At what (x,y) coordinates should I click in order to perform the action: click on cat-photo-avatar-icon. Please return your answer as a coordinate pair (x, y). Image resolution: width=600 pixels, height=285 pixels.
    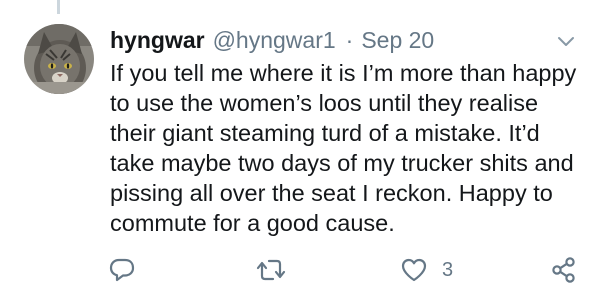
    Looking at the image, I should click on (59, 59).